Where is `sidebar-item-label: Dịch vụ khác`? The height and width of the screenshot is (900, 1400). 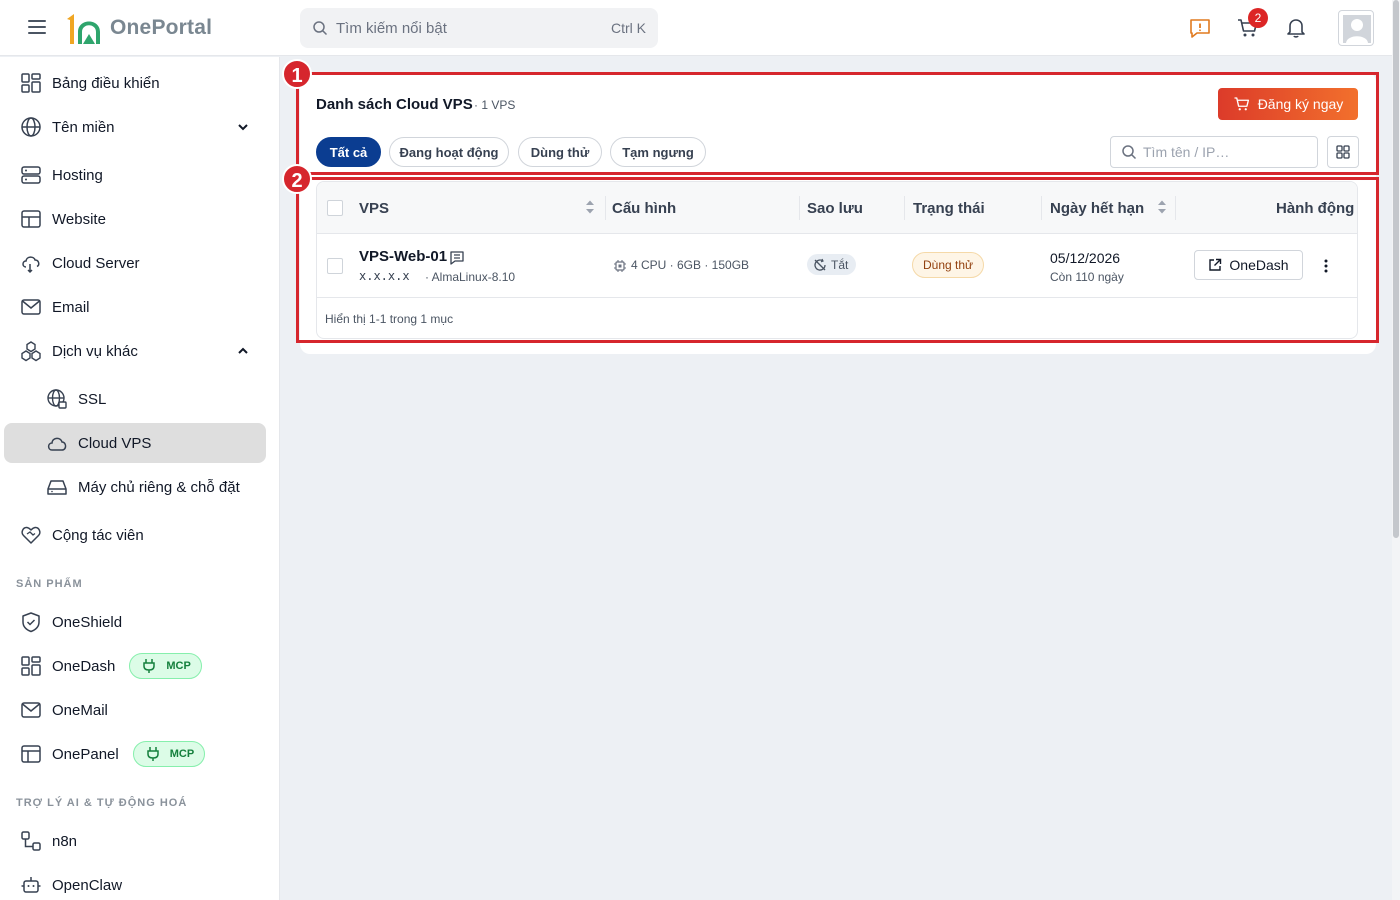
sidebar-item-label: Dịch vụ khác is located at coordinates (95, 351).